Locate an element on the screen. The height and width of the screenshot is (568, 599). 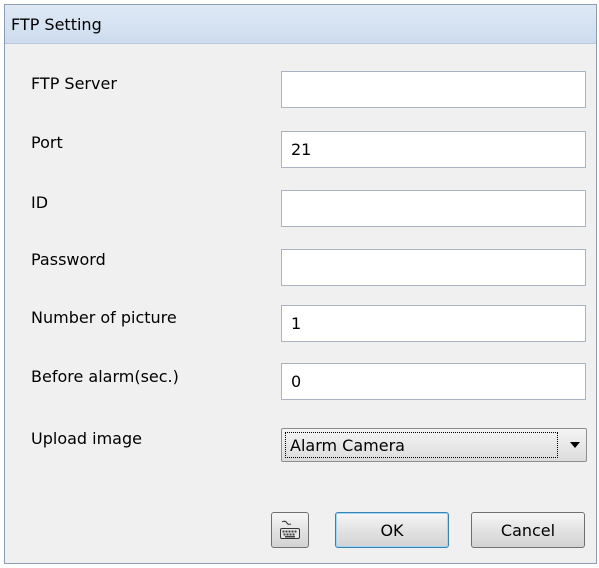
password-label: Password is located at coordinates (68, 259).